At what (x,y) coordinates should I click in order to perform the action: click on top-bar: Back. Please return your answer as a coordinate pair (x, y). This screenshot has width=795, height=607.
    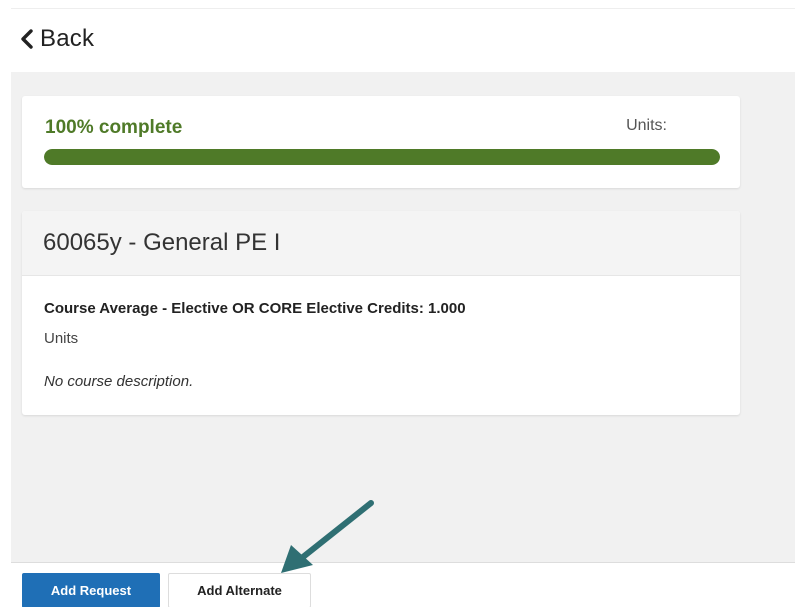
    Looking at the image, I should click on (403, 40).